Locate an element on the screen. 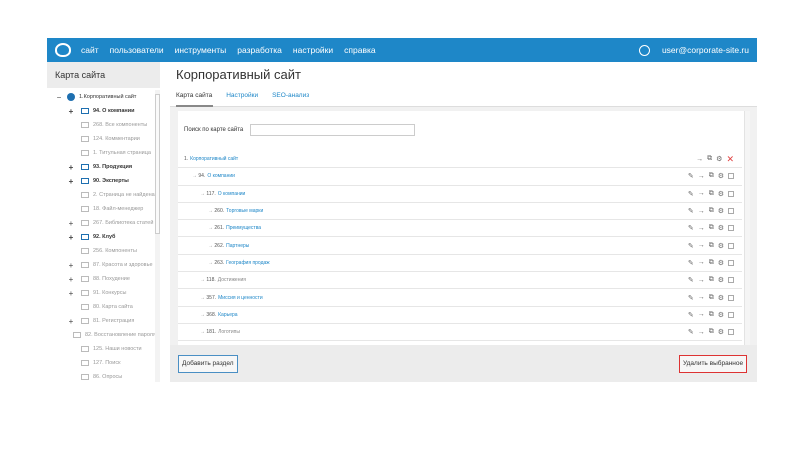  tree-item: 1. Титульная страница is located at coordinates (101, 153).